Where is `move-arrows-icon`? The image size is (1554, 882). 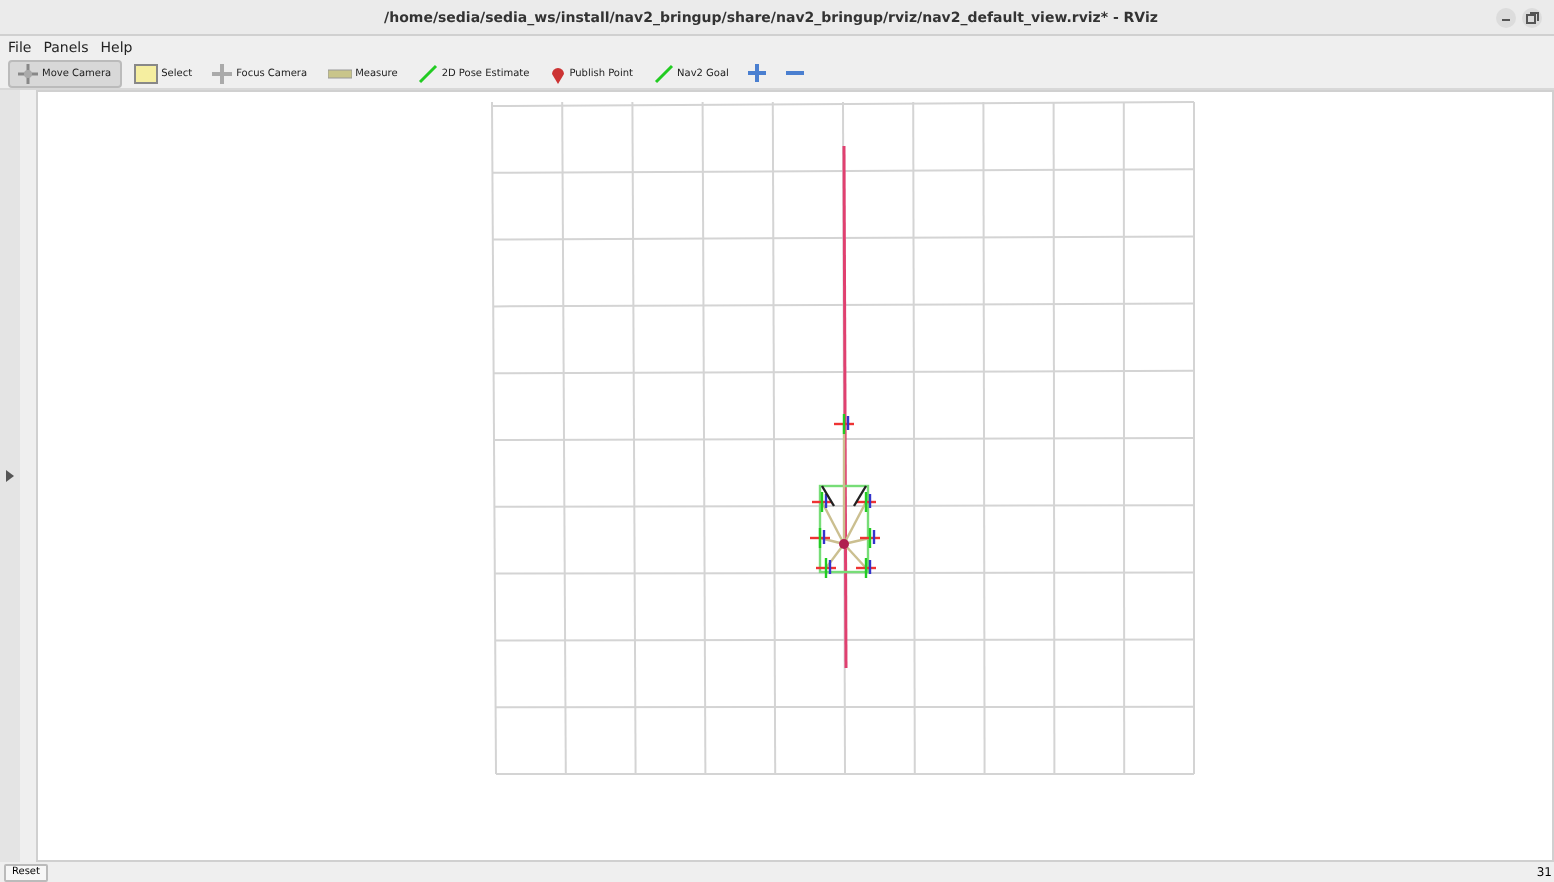 move-arrows-icon is located at coordinates (28, 73).